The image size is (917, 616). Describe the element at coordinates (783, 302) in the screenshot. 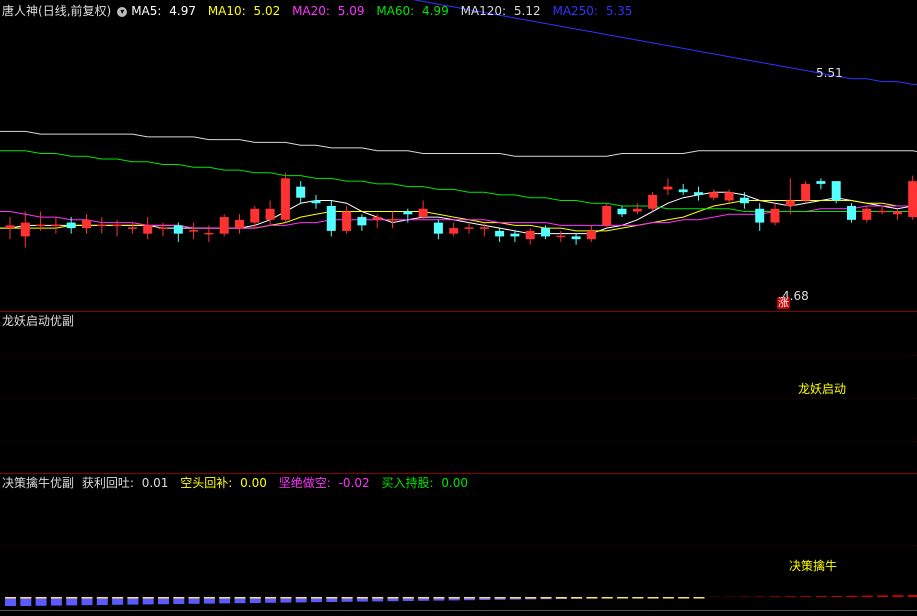

I see `limit-up-badge: 涨` at that location.